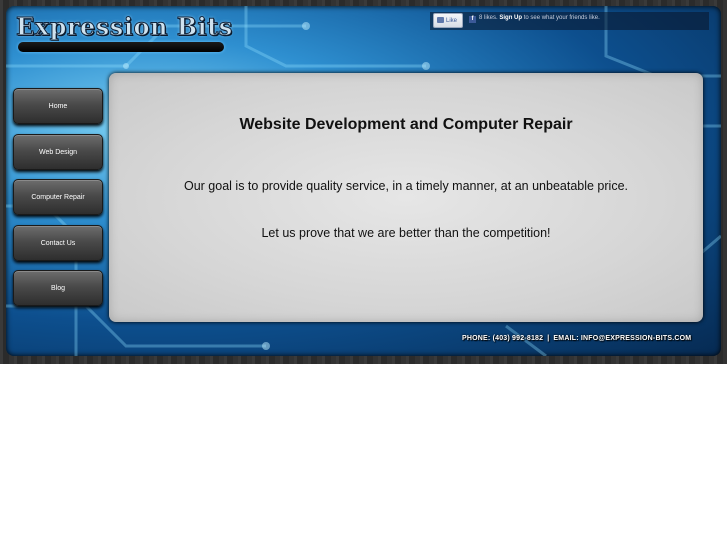  Describe the element at coordinates (488, 18) in the screenshot. I see `facebook-like-count: 8 likes.` at that location.